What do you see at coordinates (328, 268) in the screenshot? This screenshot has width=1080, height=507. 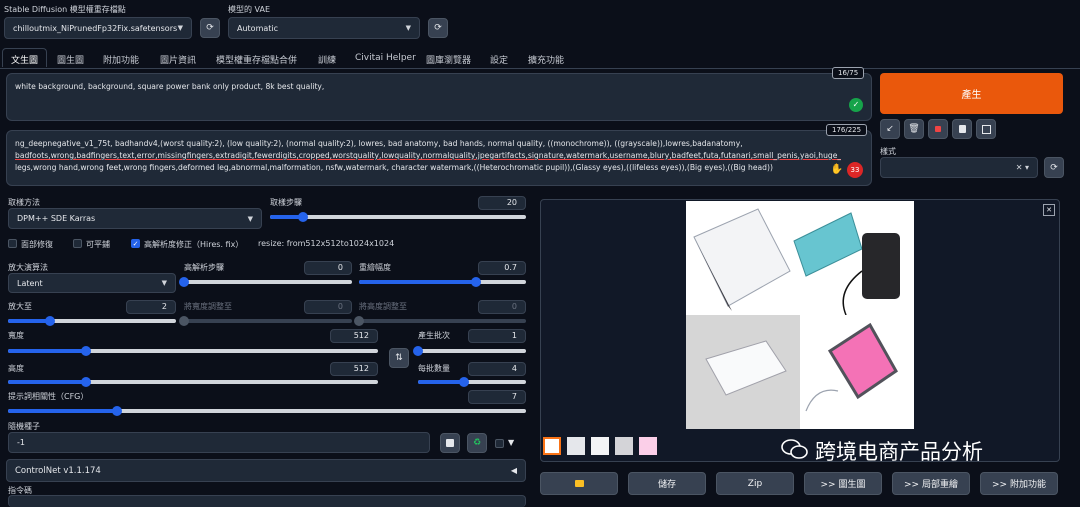 I see `hires-steps-input: 0` at bounding box center [328, 268].